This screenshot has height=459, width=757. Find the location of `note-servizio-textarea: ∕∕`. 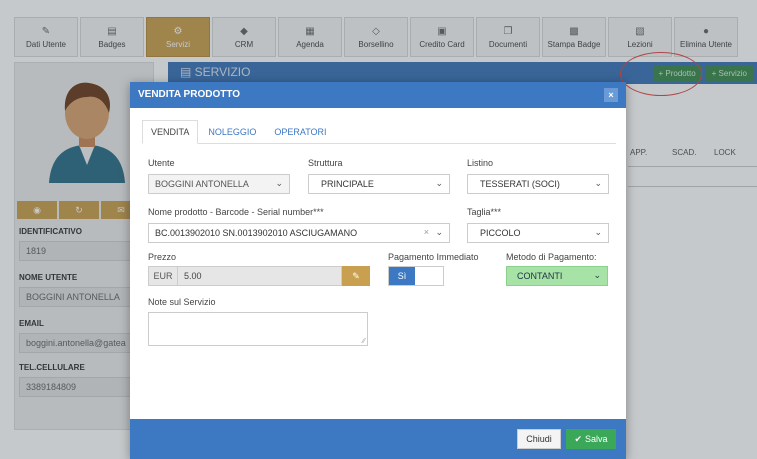

note-servizio-textarea: ∕∕ is located at coordinates (258, 329).